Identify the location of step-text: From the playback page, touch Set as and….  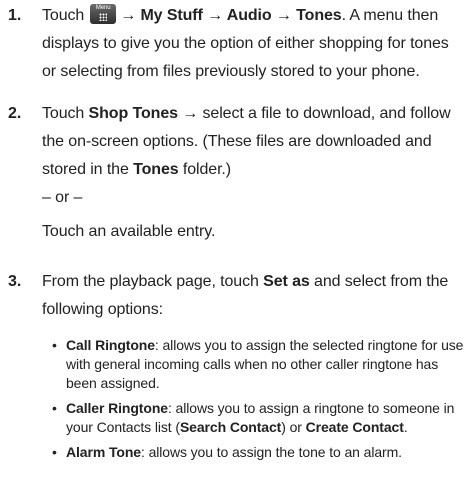
(254, 296).